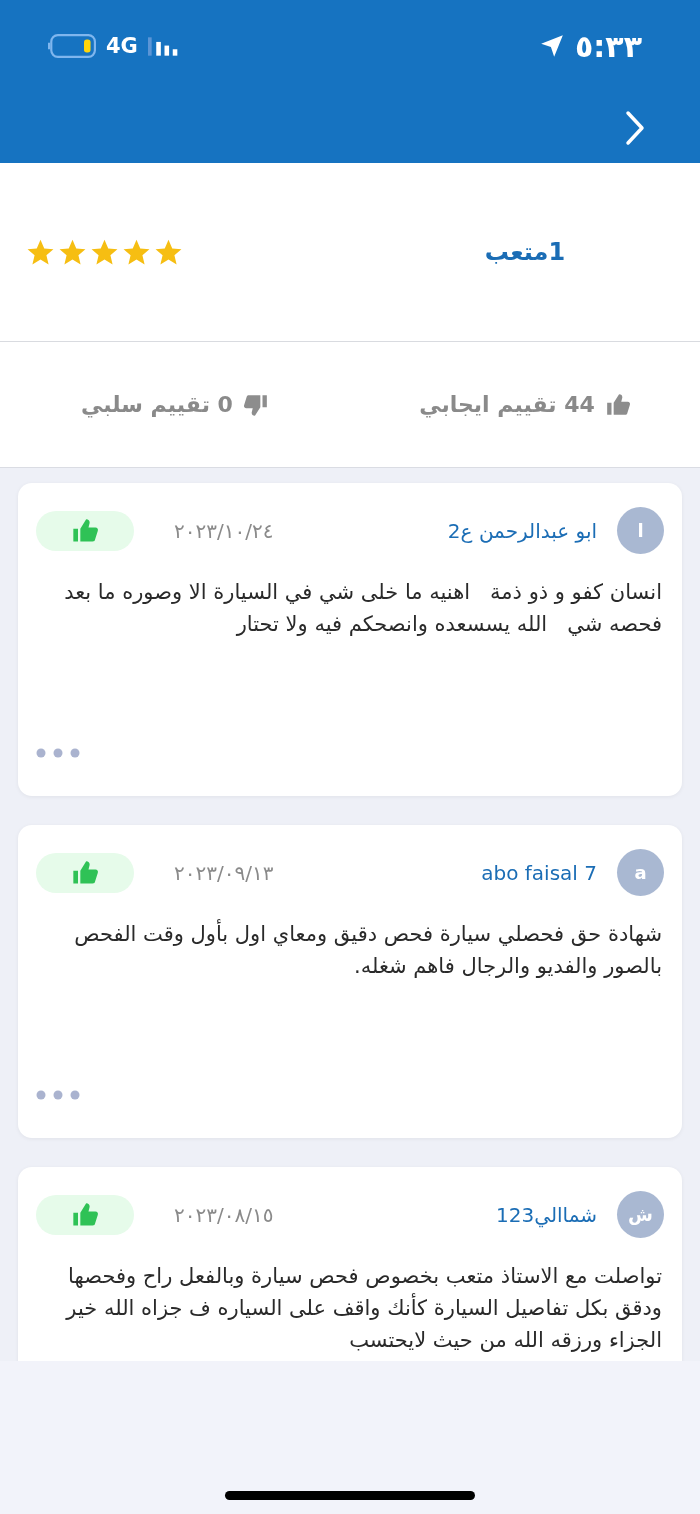 Image resolution: width=700 pixels, height=1514 pixels. Describe the element at coordinates (525, 252) in the screenshot. I see `profile-name: 1متعب` at that location.